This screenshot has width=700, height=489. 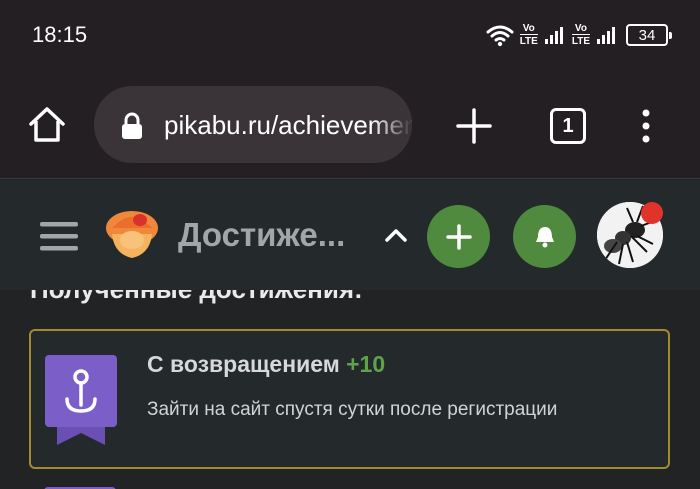 I want to click on hamburger-menu-icon, so click(x=59, y=236).